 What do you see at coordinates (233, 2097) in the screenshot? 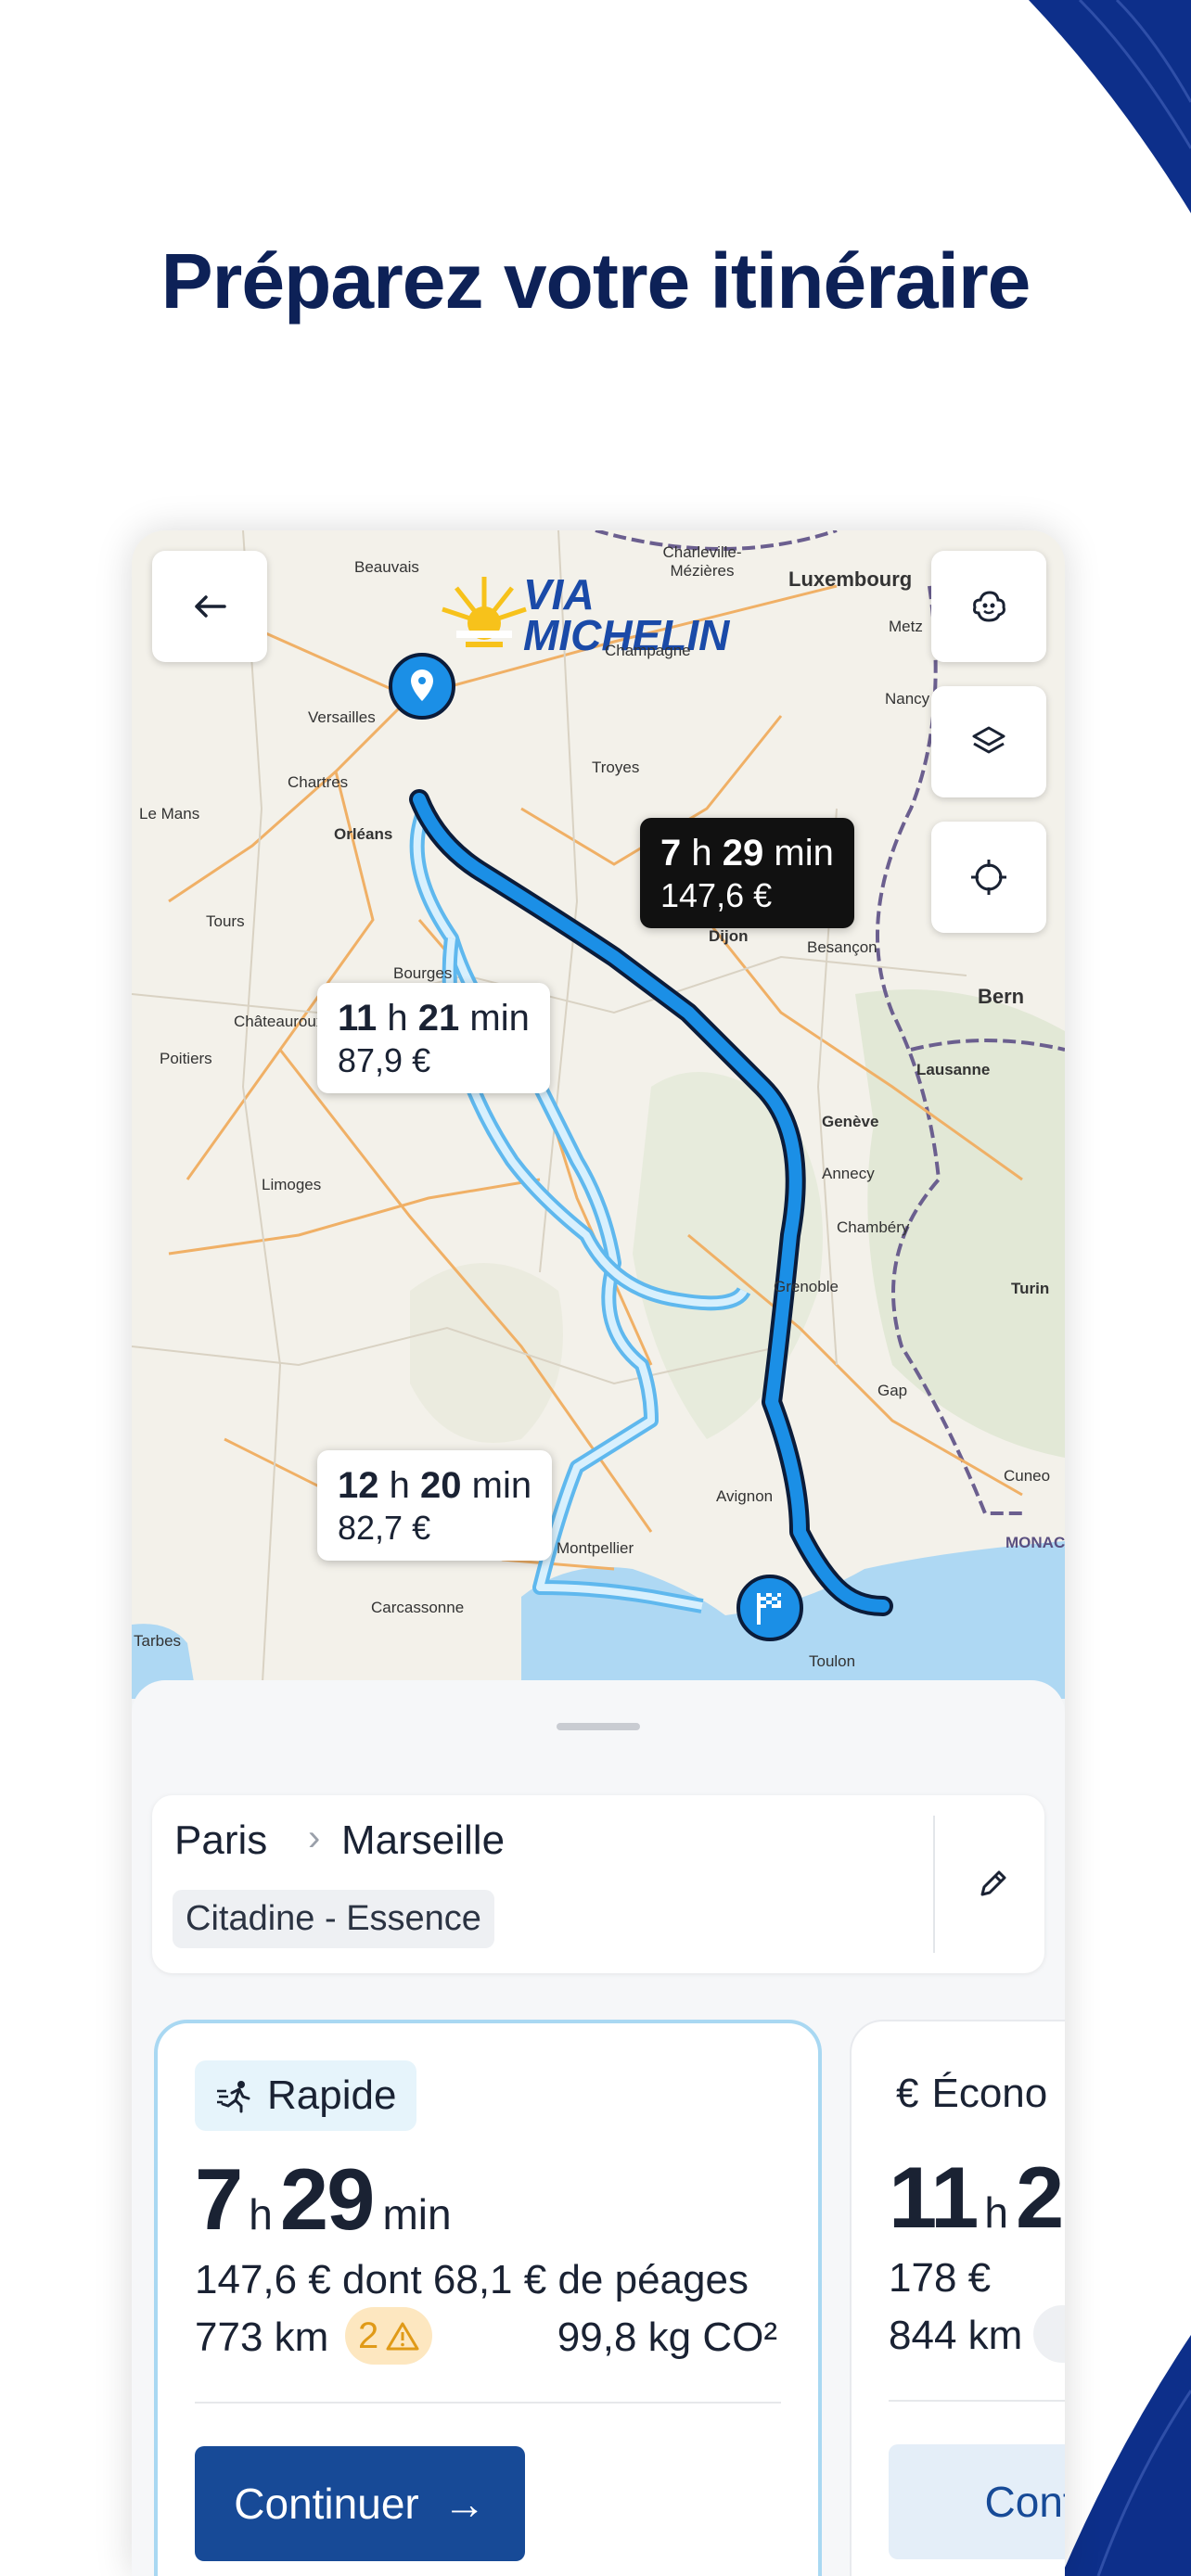
I see `runner-icon` at bounding box center [233, 2097].